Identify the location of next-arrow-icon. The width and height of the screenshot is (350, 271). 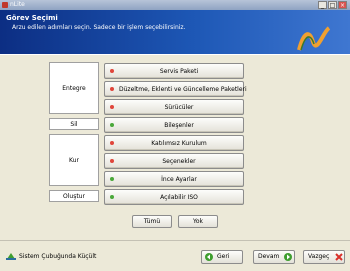
(288, 257).